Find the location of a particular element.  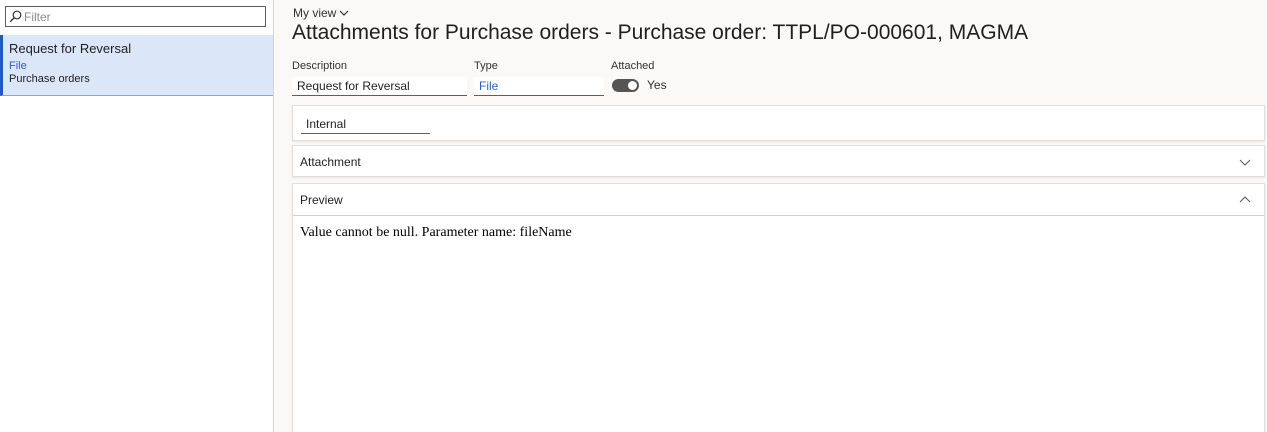

attached-label: Attached is located at coordinates (633, 66).